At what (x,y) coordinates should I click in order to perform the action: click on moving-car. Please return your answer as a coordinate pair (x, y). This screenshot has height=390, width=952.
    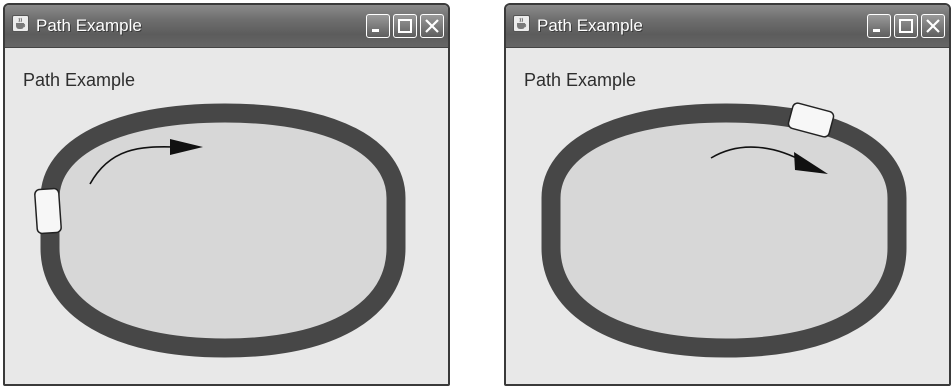
    Looking at the image, I should click on (48, 211).